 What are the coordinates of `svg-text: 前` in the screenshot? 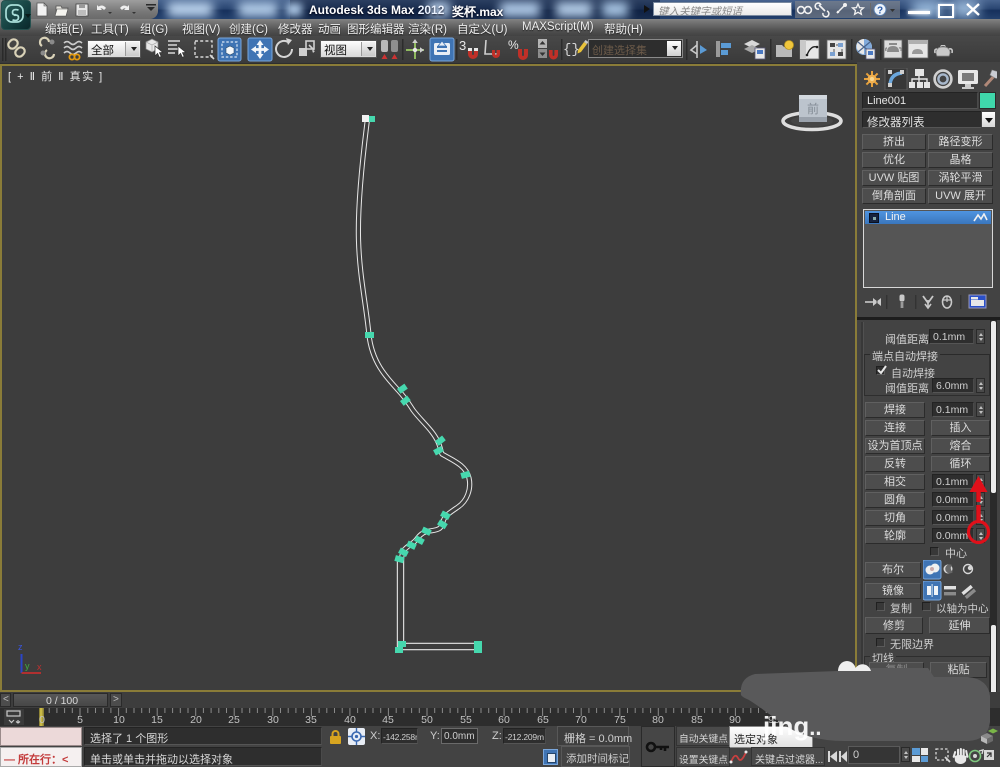 It's located at (813, 108).